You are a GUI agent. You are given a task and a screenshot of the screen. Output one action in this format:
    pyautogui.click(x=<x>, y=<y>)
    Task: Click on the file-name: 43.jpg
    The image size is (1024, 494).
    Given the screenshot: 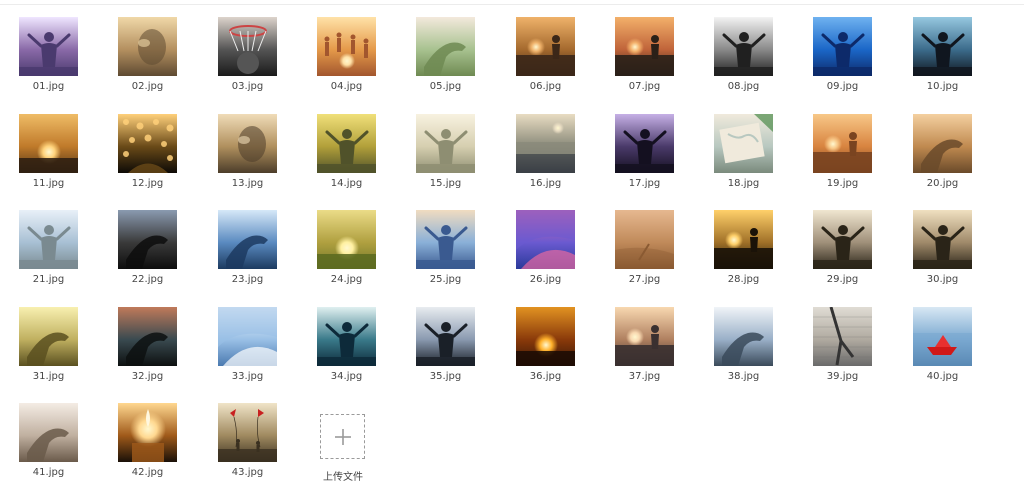 What is the action you would take?
    pyautogui.click(x=247, y=472)
    